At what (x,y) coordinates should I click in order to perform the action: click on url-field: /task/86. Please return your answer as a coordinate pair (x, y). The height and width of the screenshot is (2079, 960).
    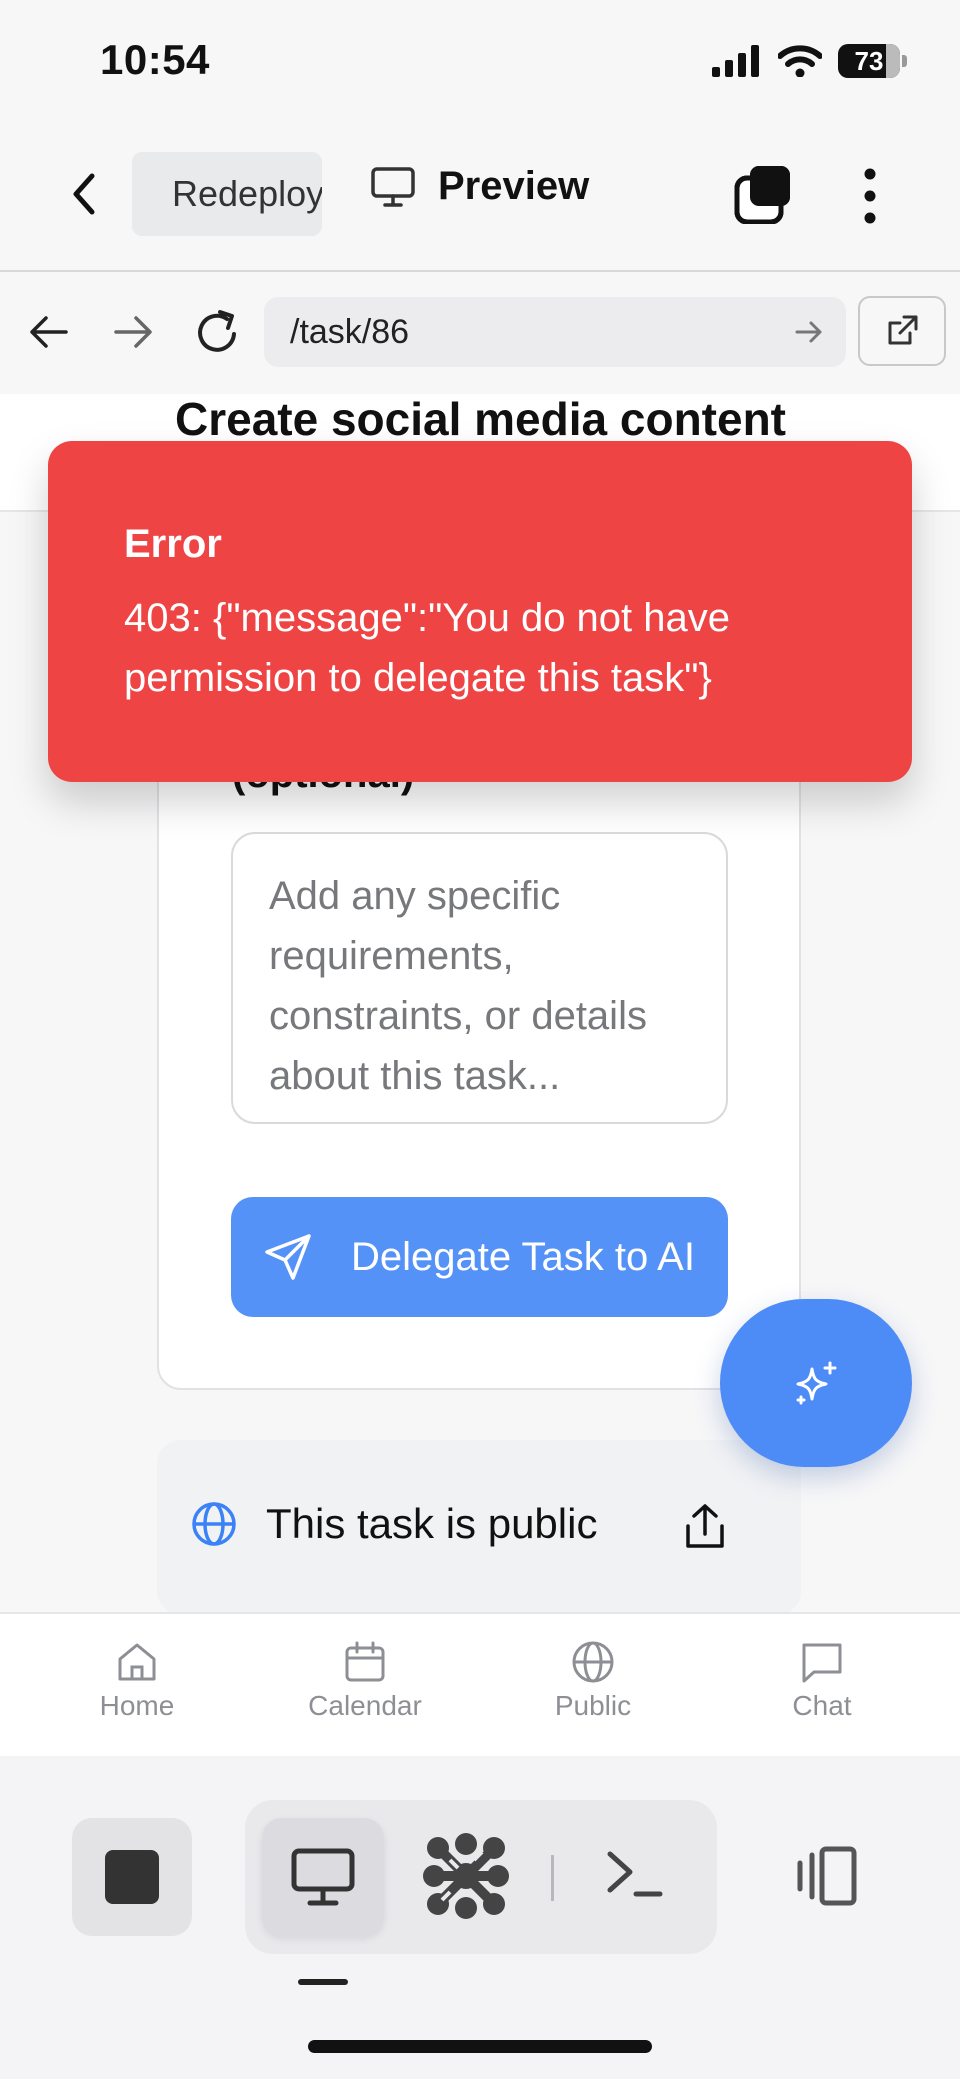
    Looking at the image, I should click on (555, 332).